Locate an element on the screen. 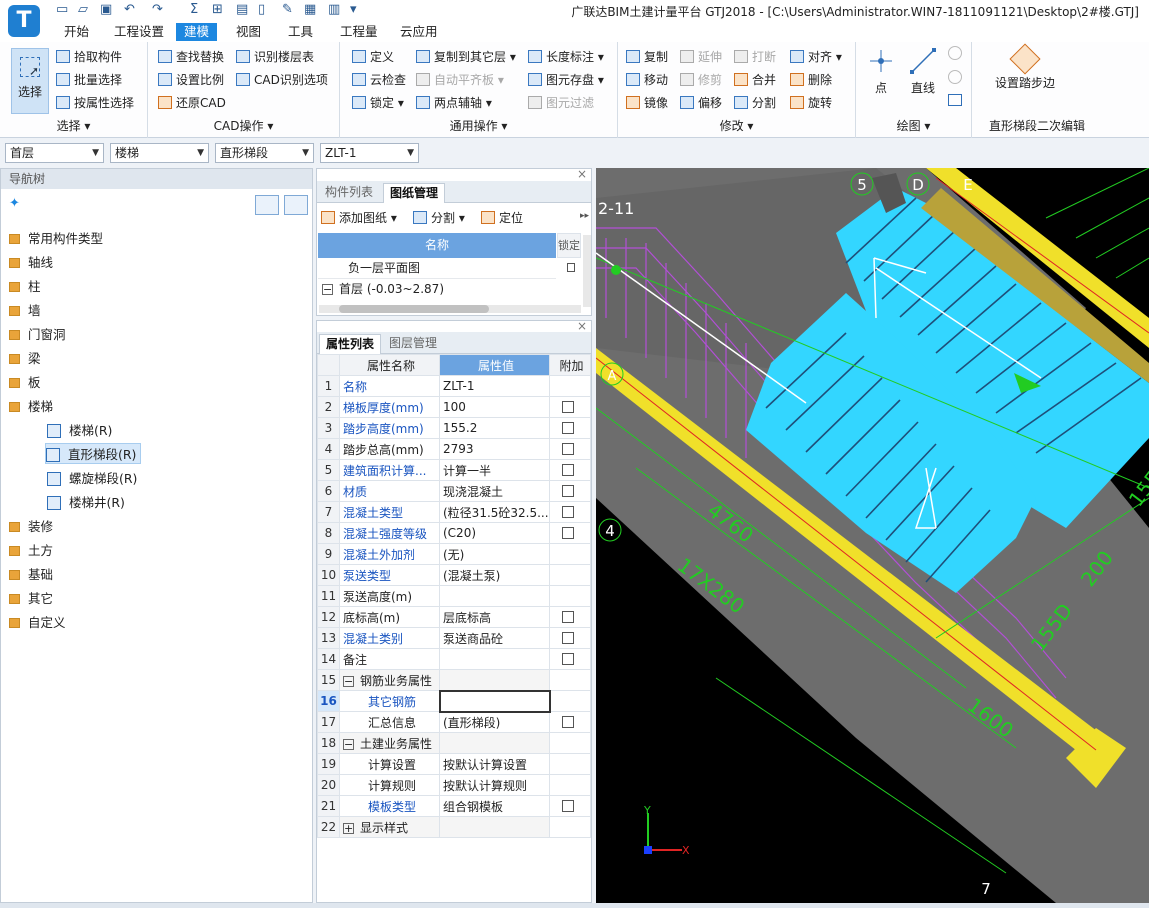 This screenshot has width=1149, height=908. auto-align-slab-button: 自动平齐板 ▾ is located at coordinates (460, 79).